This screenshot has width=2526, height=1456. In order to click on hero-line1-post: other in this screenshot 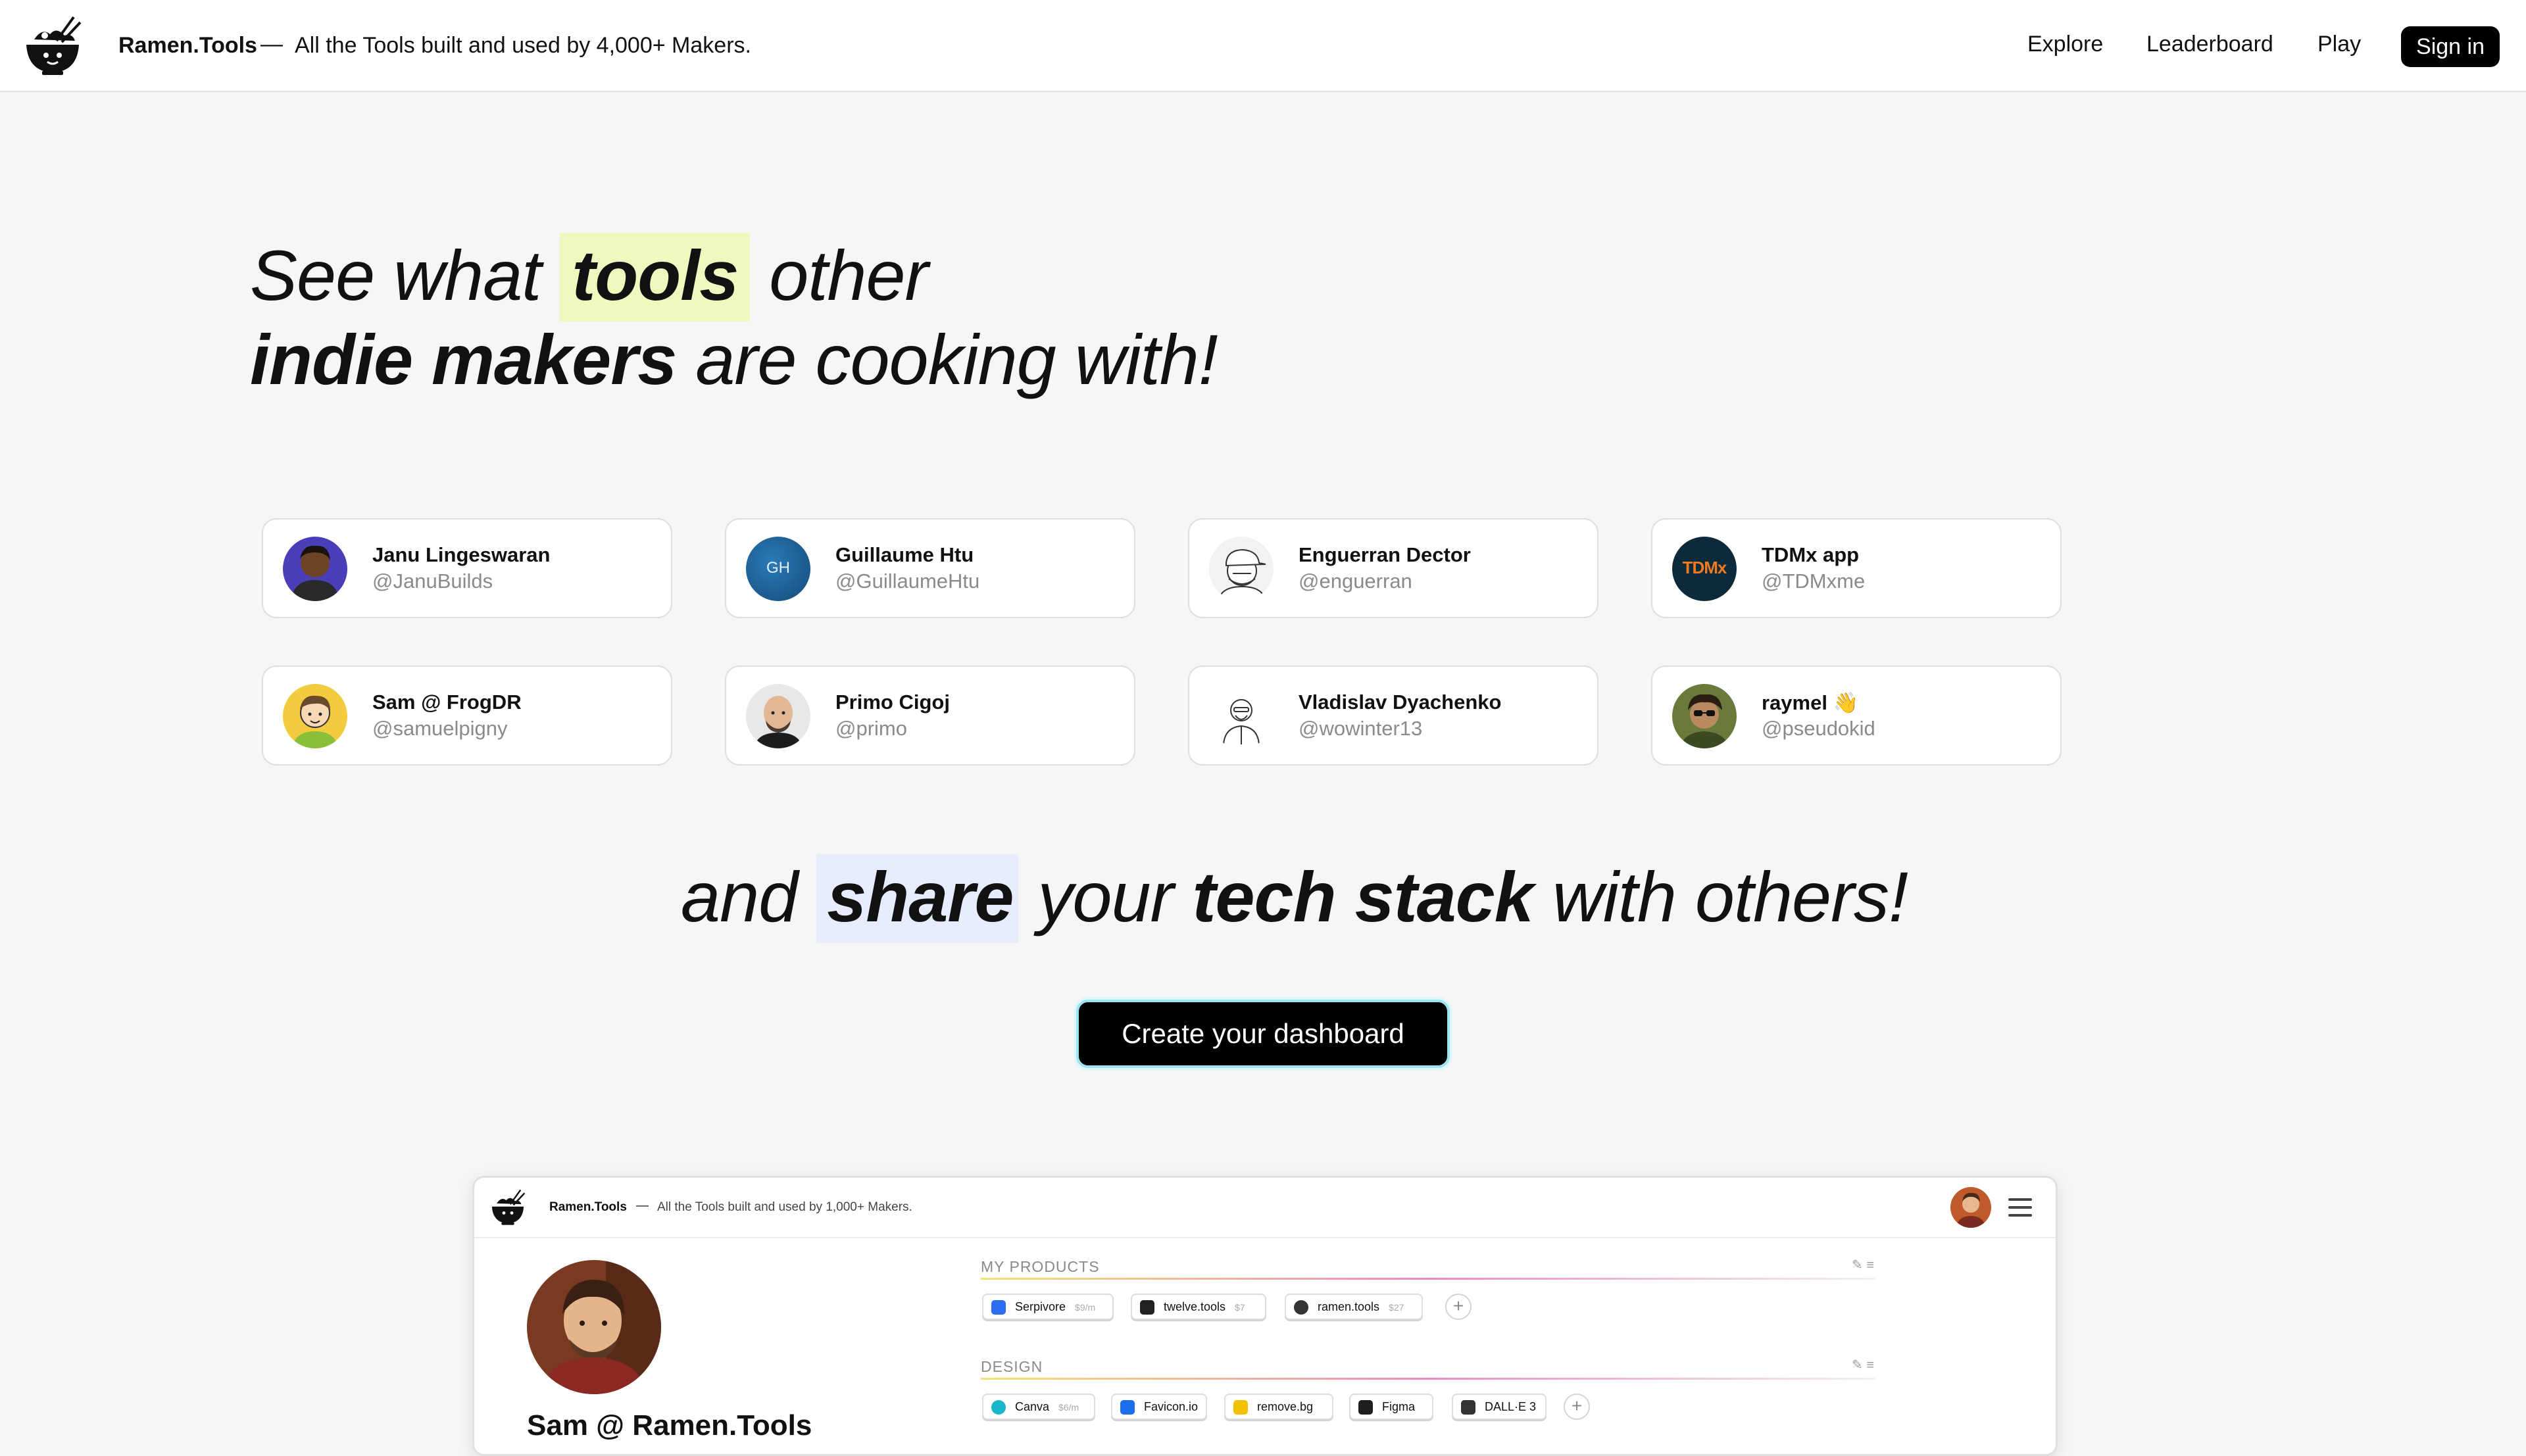, I will do `click(839, 275)`.